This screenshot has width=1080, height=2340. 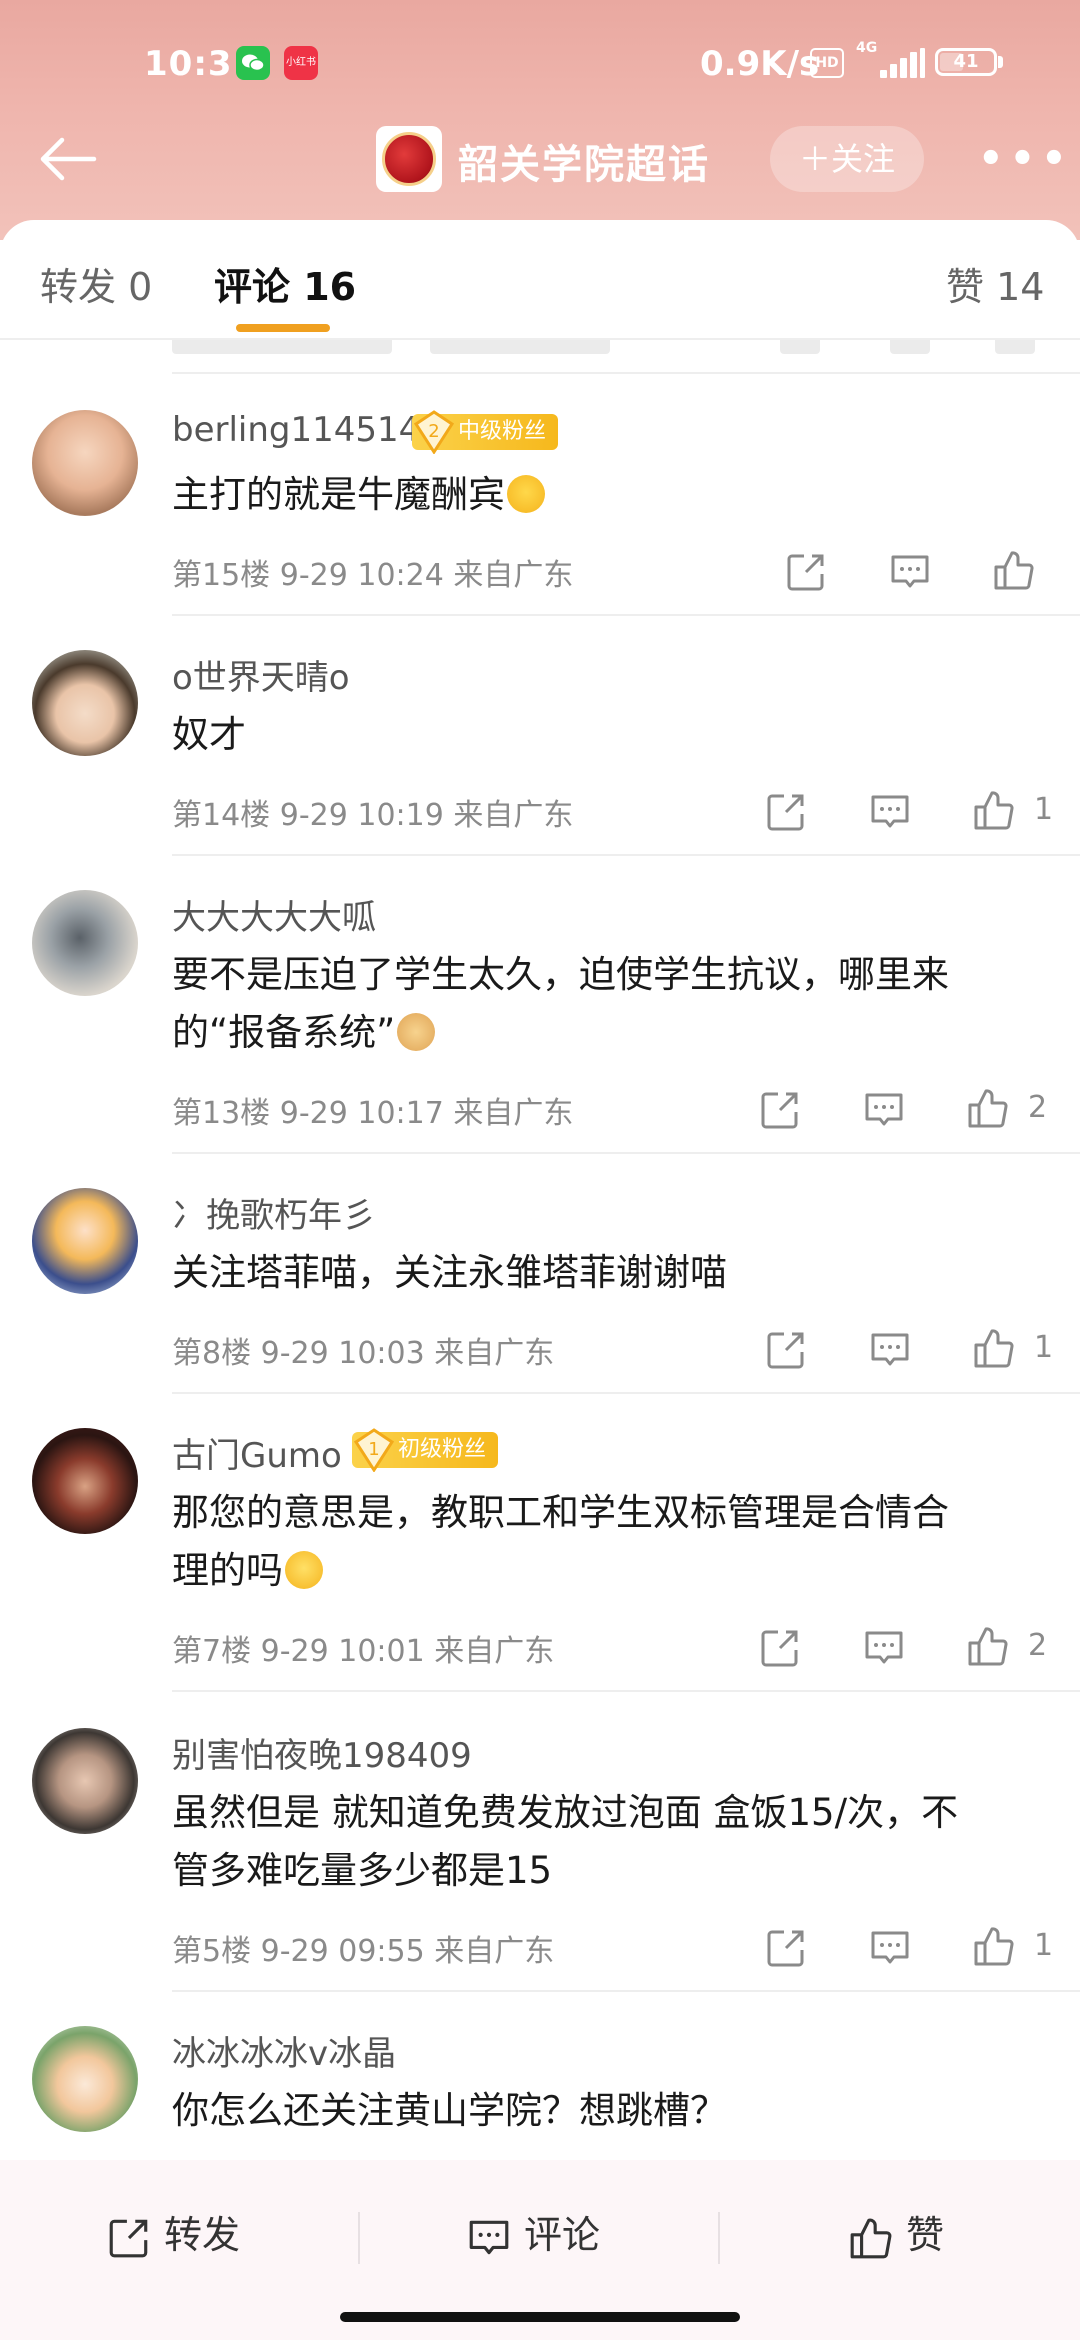 What do you see at coordinates (560, 1003) in the screenshot?
I see `comment-text: 要不是压迫了学生太久，迫使学生抗议，哪里来 的“报备系统”` at bounding box center [560, 1003].